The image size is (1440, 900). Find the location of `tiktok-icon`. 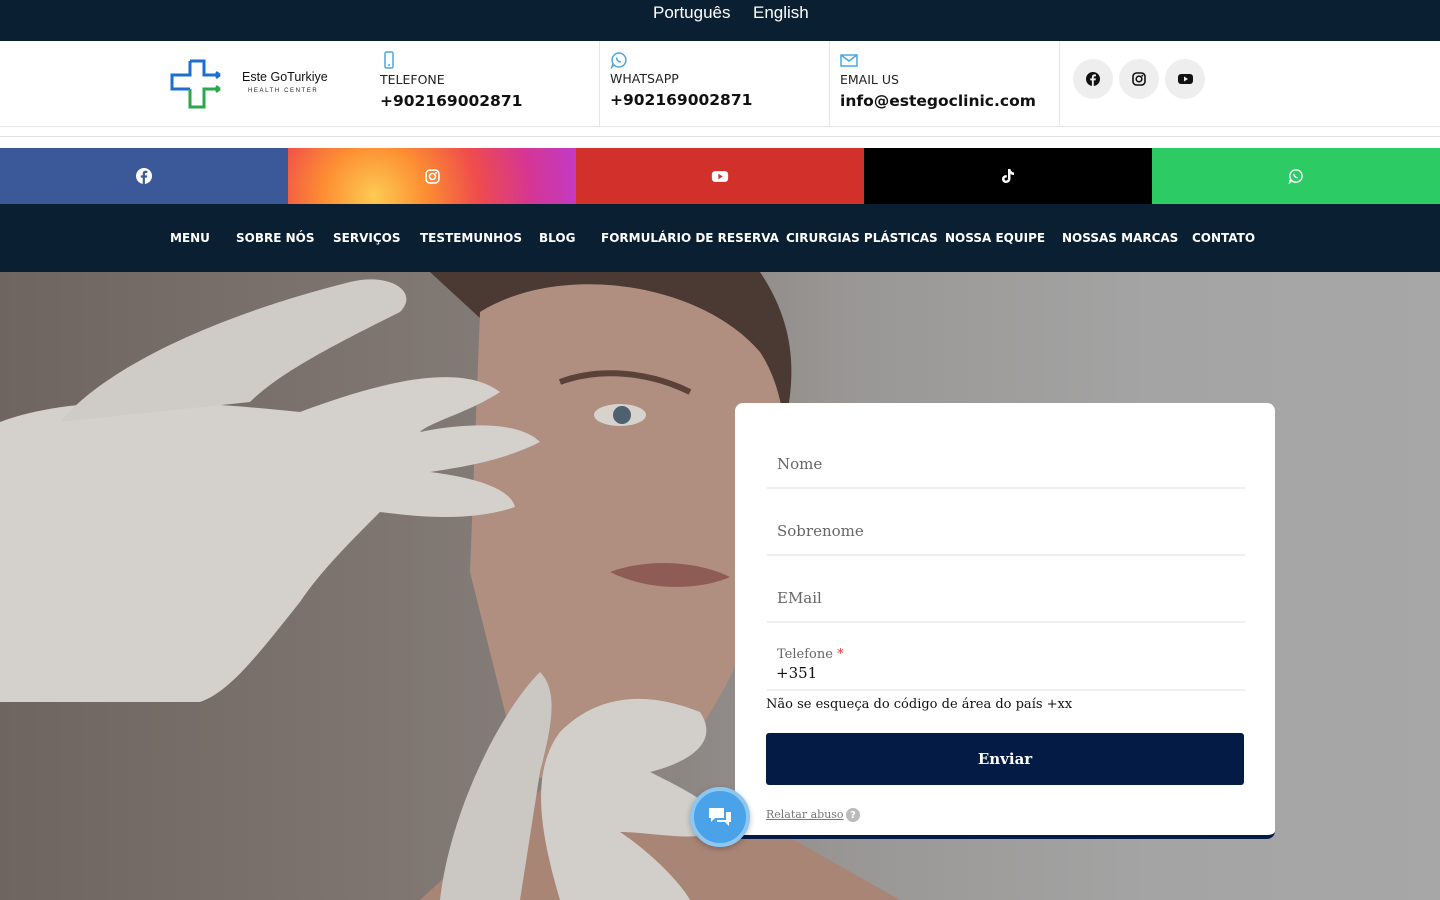

tiktok-icon is located at coordinates (1008, 176).